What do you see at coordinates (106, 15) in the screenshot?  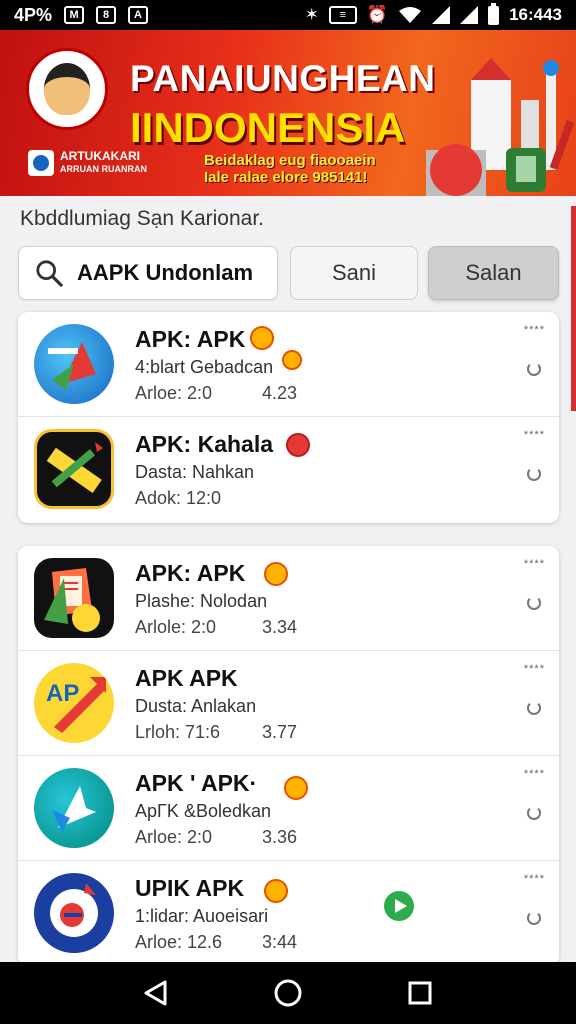 I see `notification-icon: 8` at bounding box center [106, 15].